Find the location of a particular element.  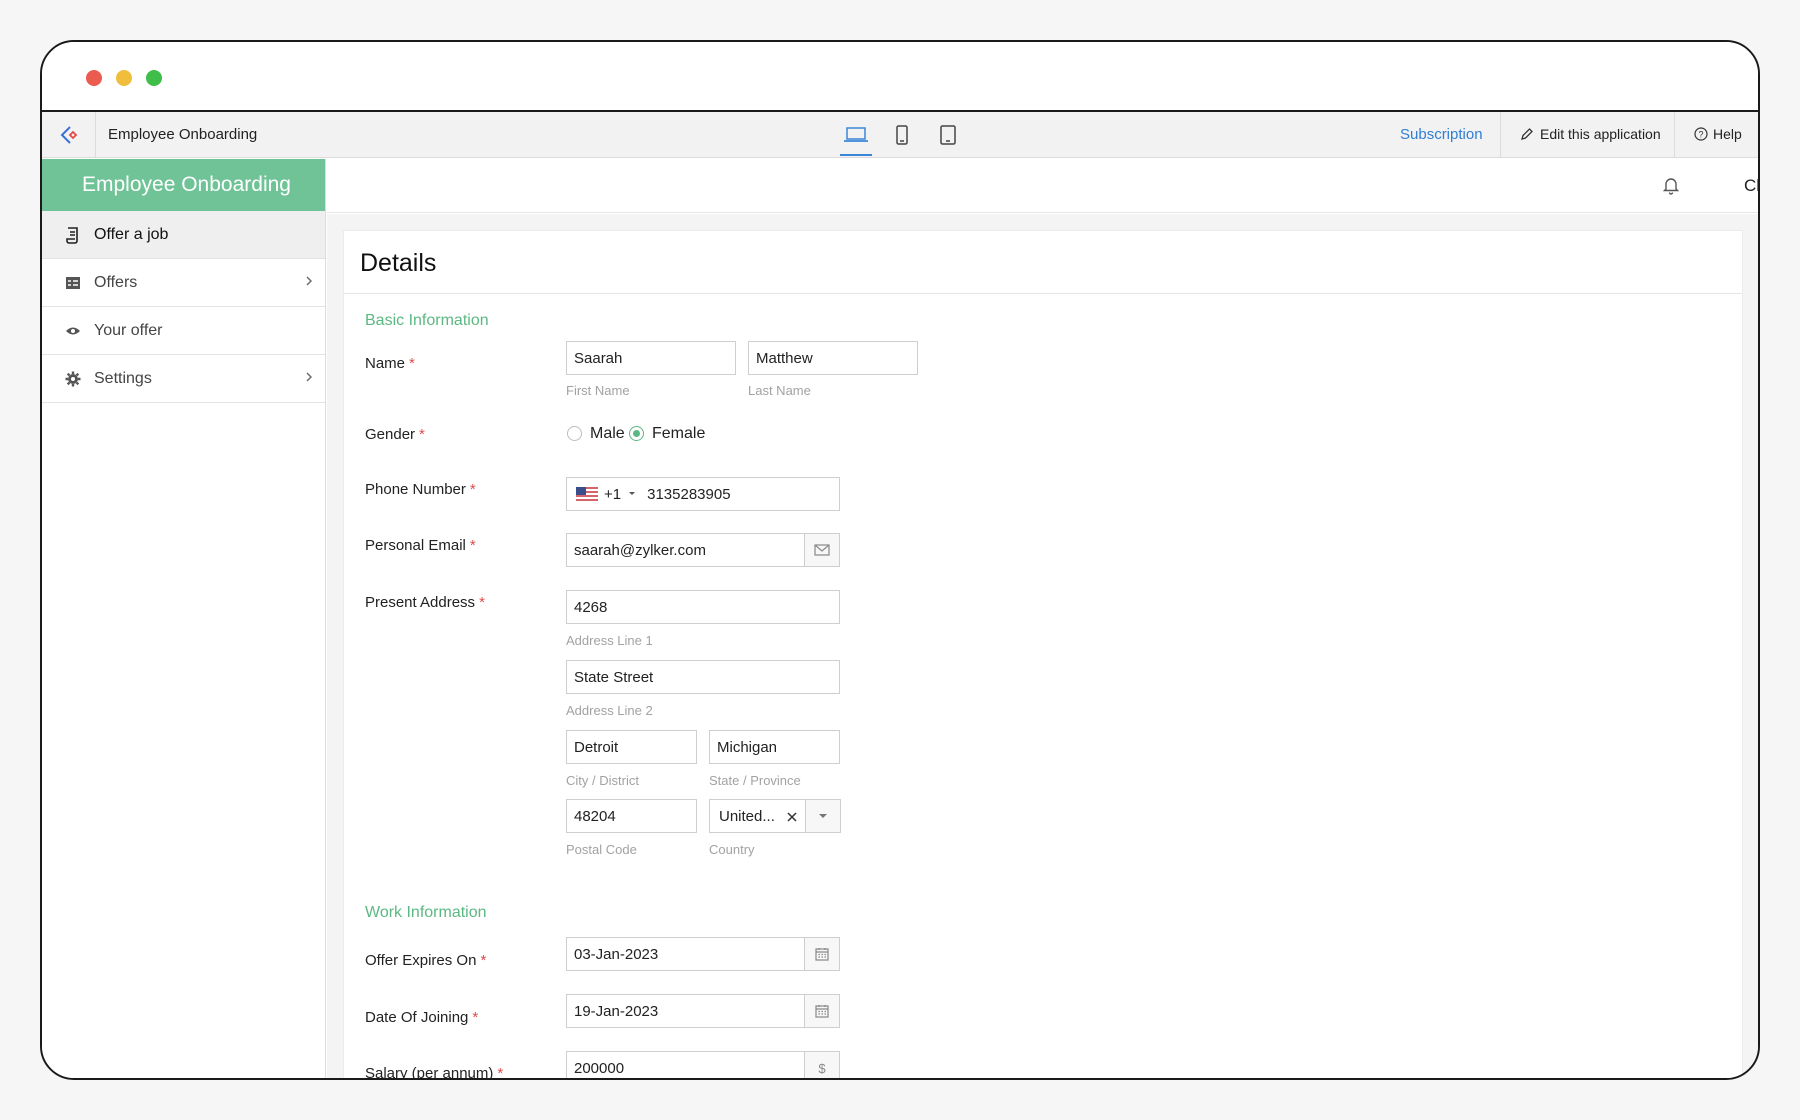

help-button: ? Help is located at coordinates (1718, 134).